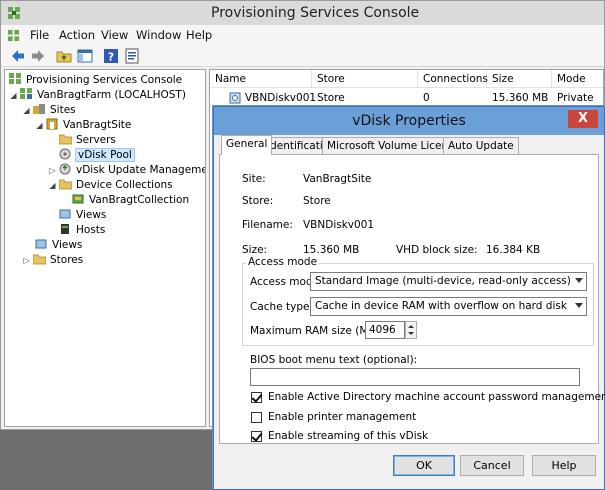 The height and width of the screenshot is (490, 605). I want to click on ok-button: OK, so click(424, 465).